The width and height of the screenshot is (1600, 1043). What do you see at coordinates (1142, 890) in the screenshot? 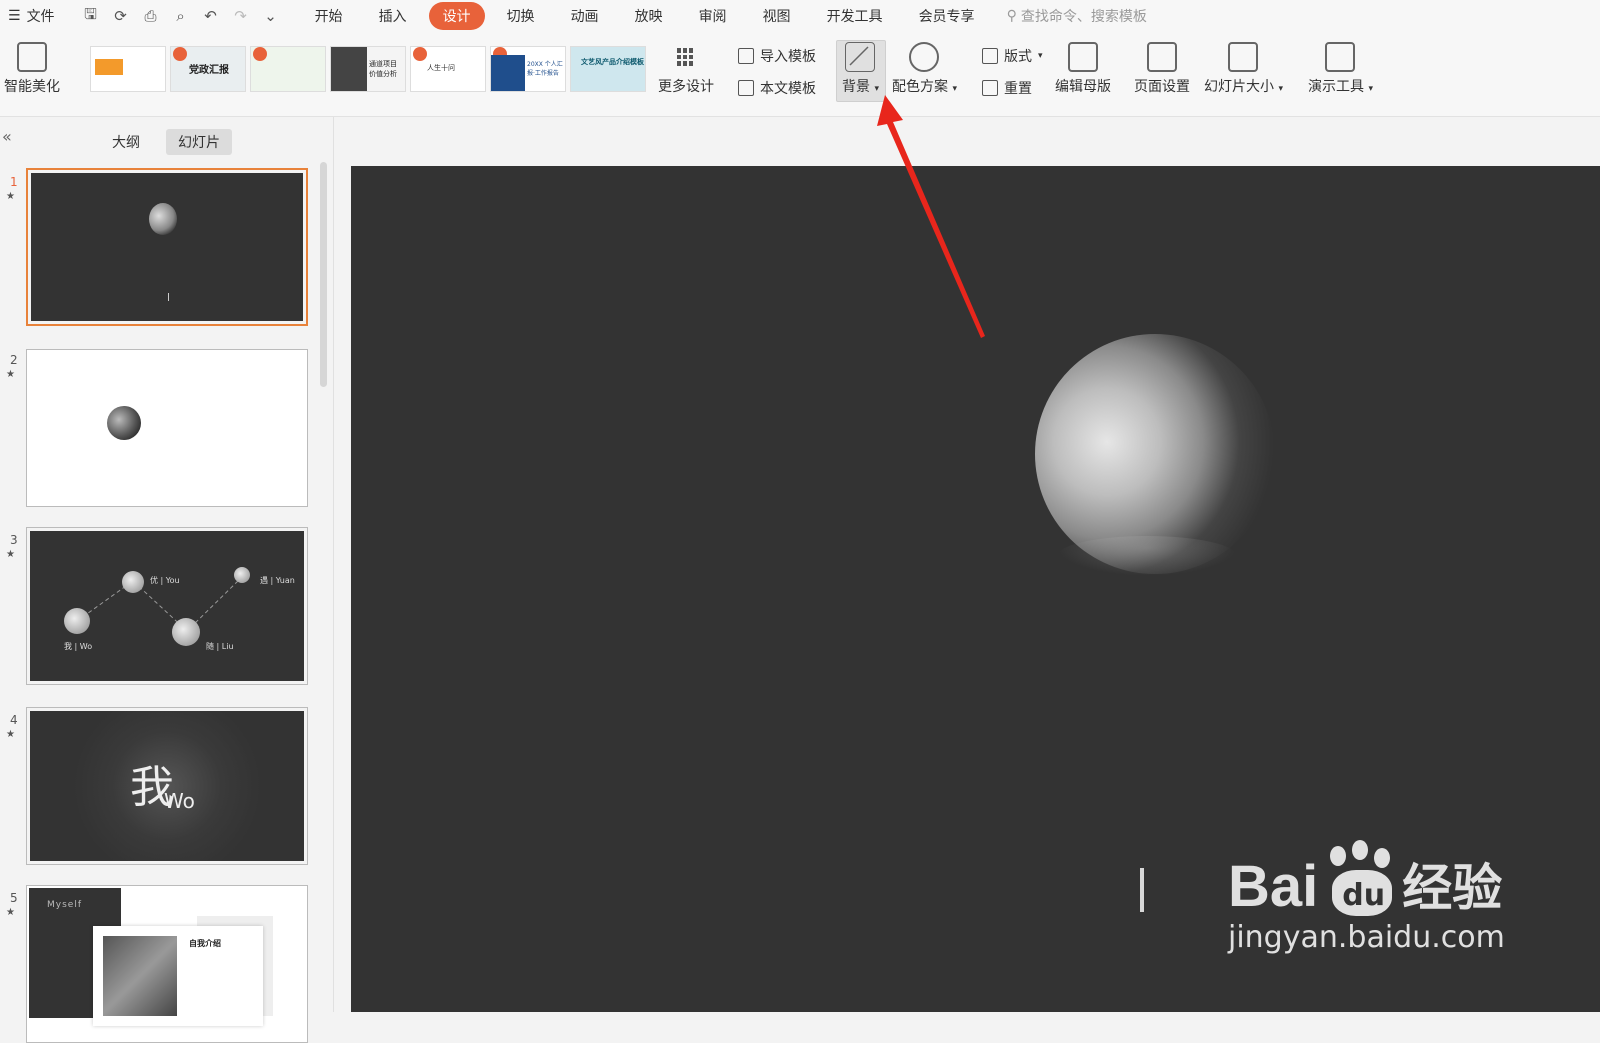
I see `text-cursor` at bounding box center [1142, 890].